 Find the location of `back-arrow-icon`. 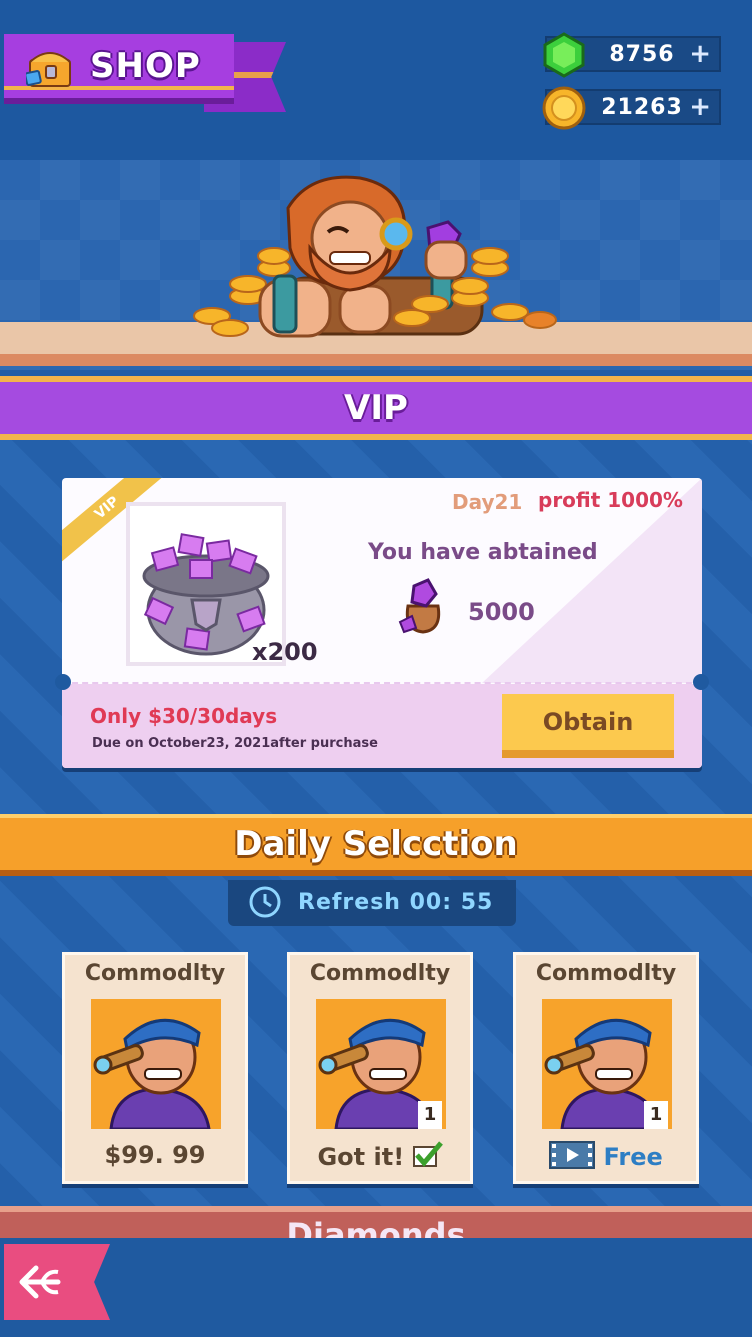

back-arrow-icon is located at coordinates (40, 1282).